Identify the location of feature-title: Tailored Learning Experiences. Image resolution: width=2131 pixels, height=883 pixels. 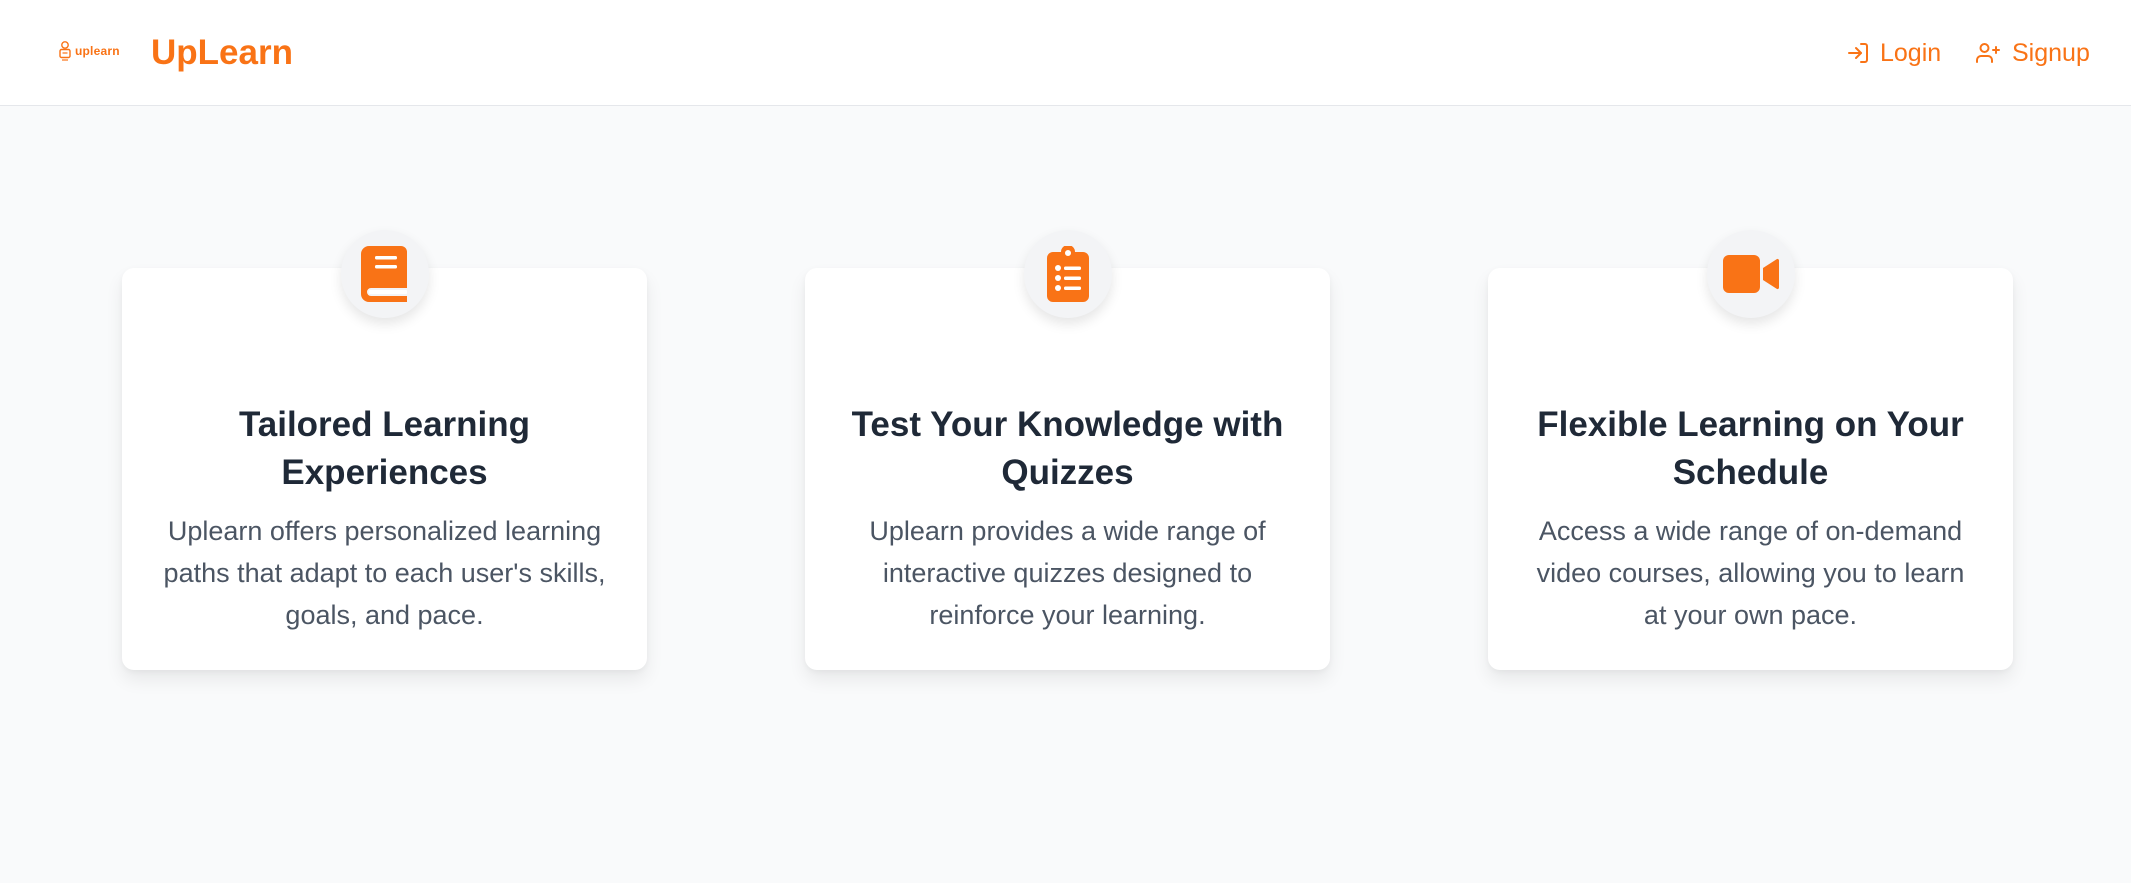
(384, 448).